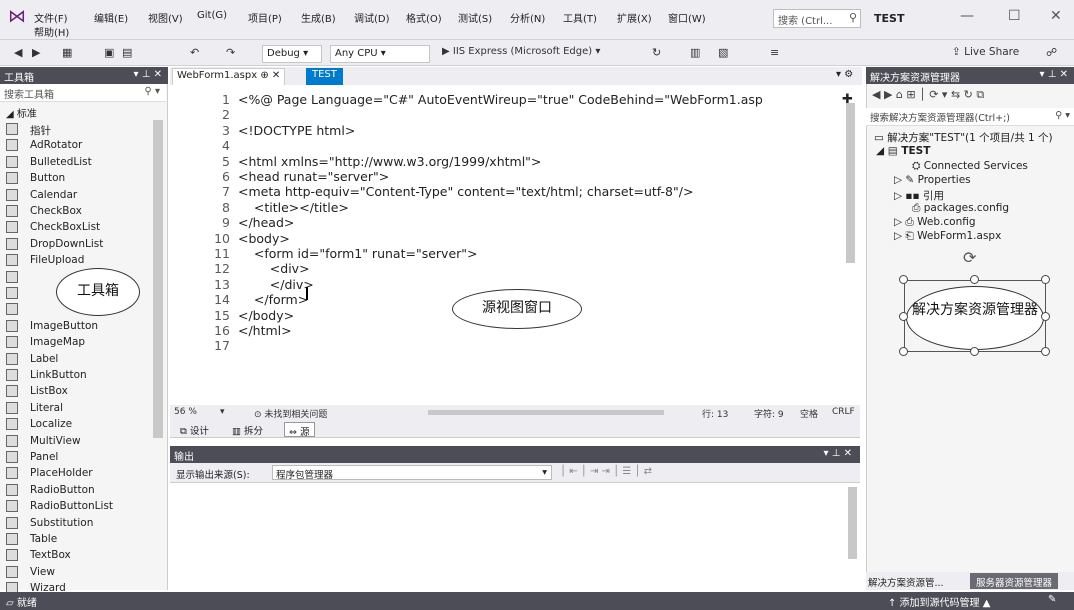 This screenshot has width=1074, height=610. What do you see at coordinates (412, 473) in the screenshot?
I see `output-source-dropdown: 程序包管理器 ▾` at bounding box center [412, 473].